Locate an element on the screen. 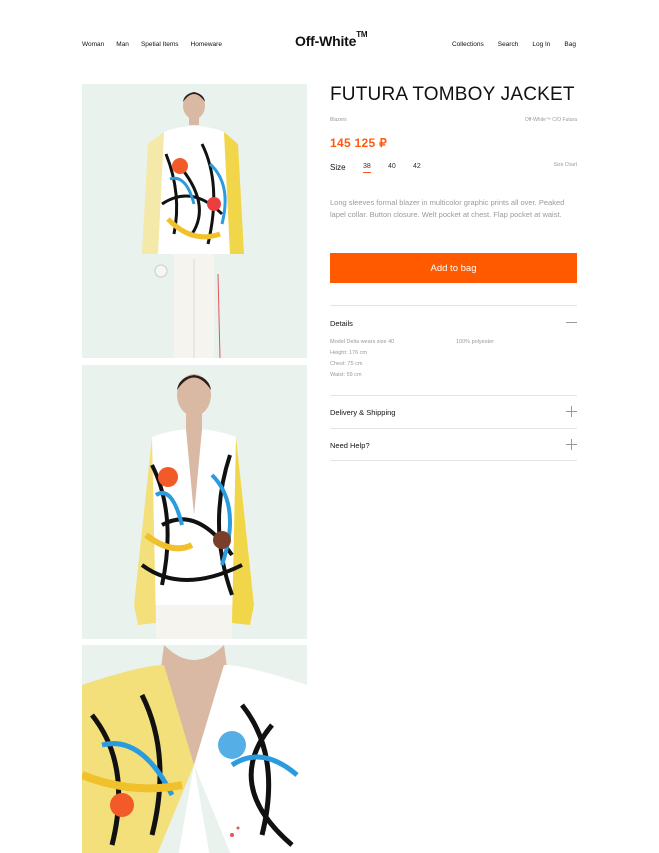 This screenshot has width=659, height=853. nav-login: Log In is located at coordinates (541, 44).